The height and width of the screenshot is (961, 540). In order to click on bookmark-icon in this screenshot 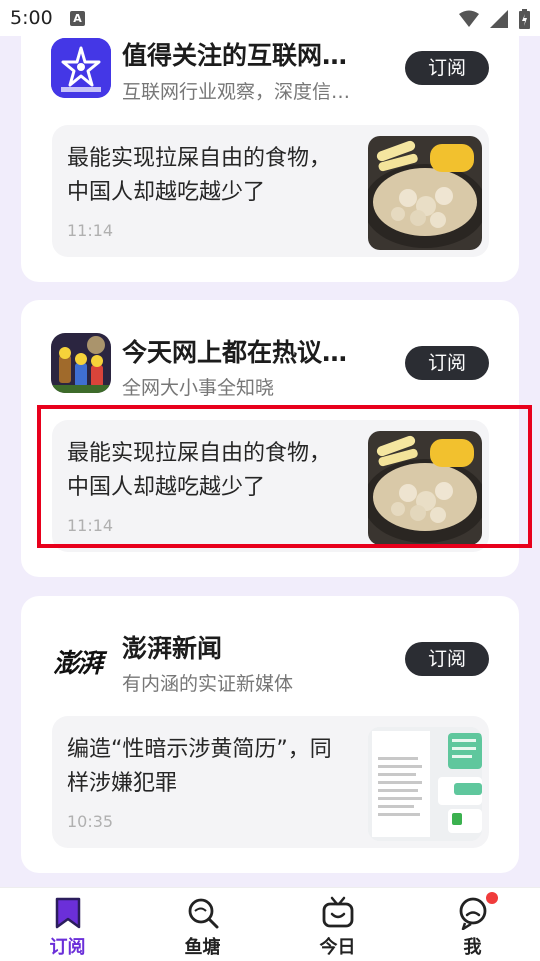, I will do `click(67, 913)`.